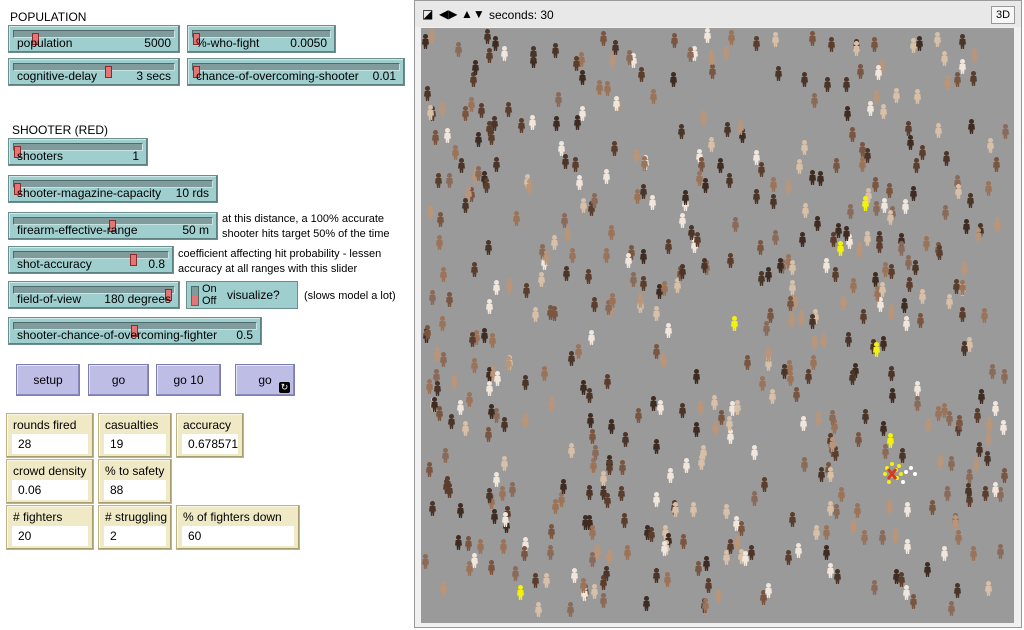 Image resolution: width=1024 pixels, height=630 pixels. Describe the element at coordinates (1003, 15) in the screenshot. I see `3d-button: 3D` at that location.